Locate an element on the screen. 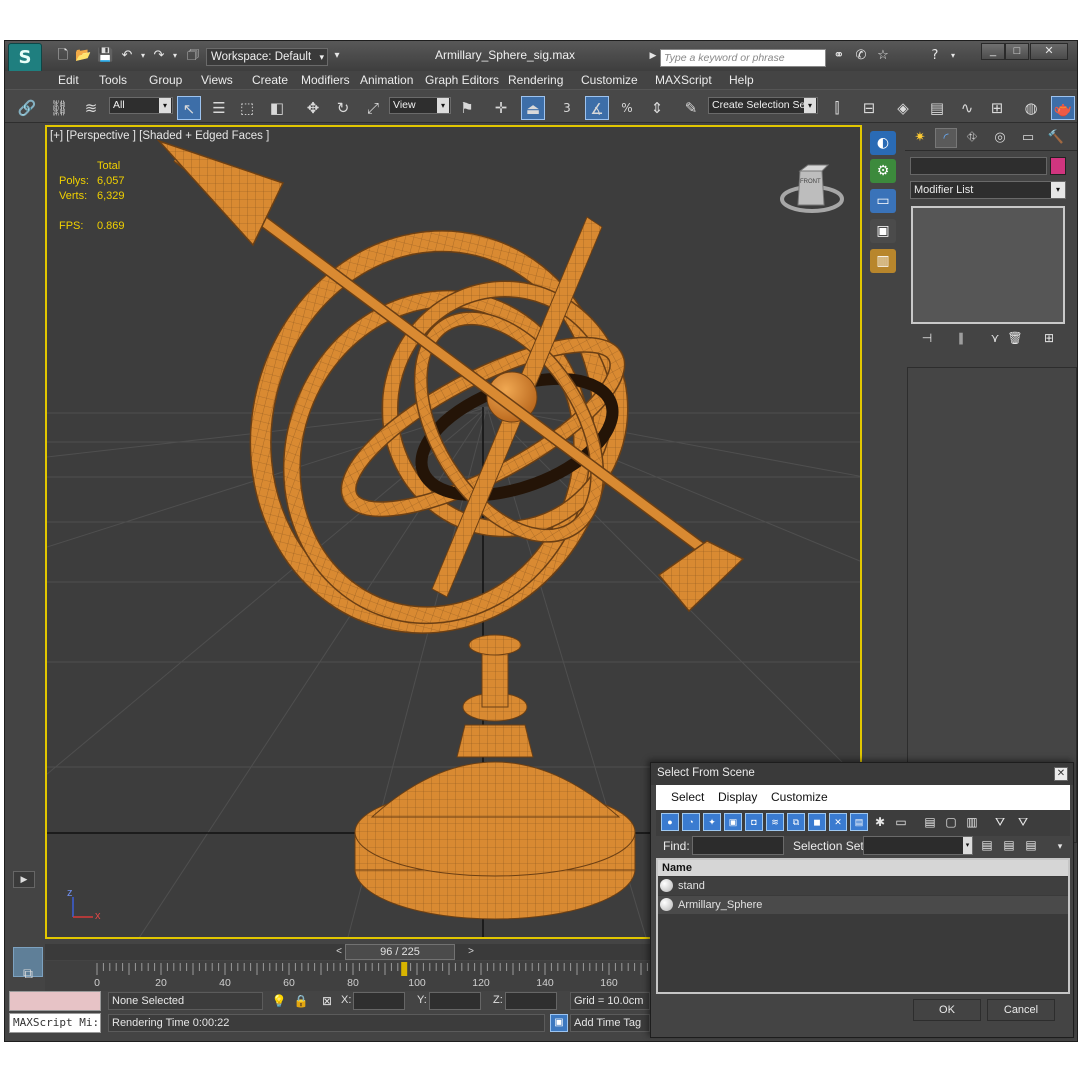 The height and width of the screenshot is (1080, 1080). configure-modifier-sets-icon: ⊞ is located at coordinates (1049, 338).